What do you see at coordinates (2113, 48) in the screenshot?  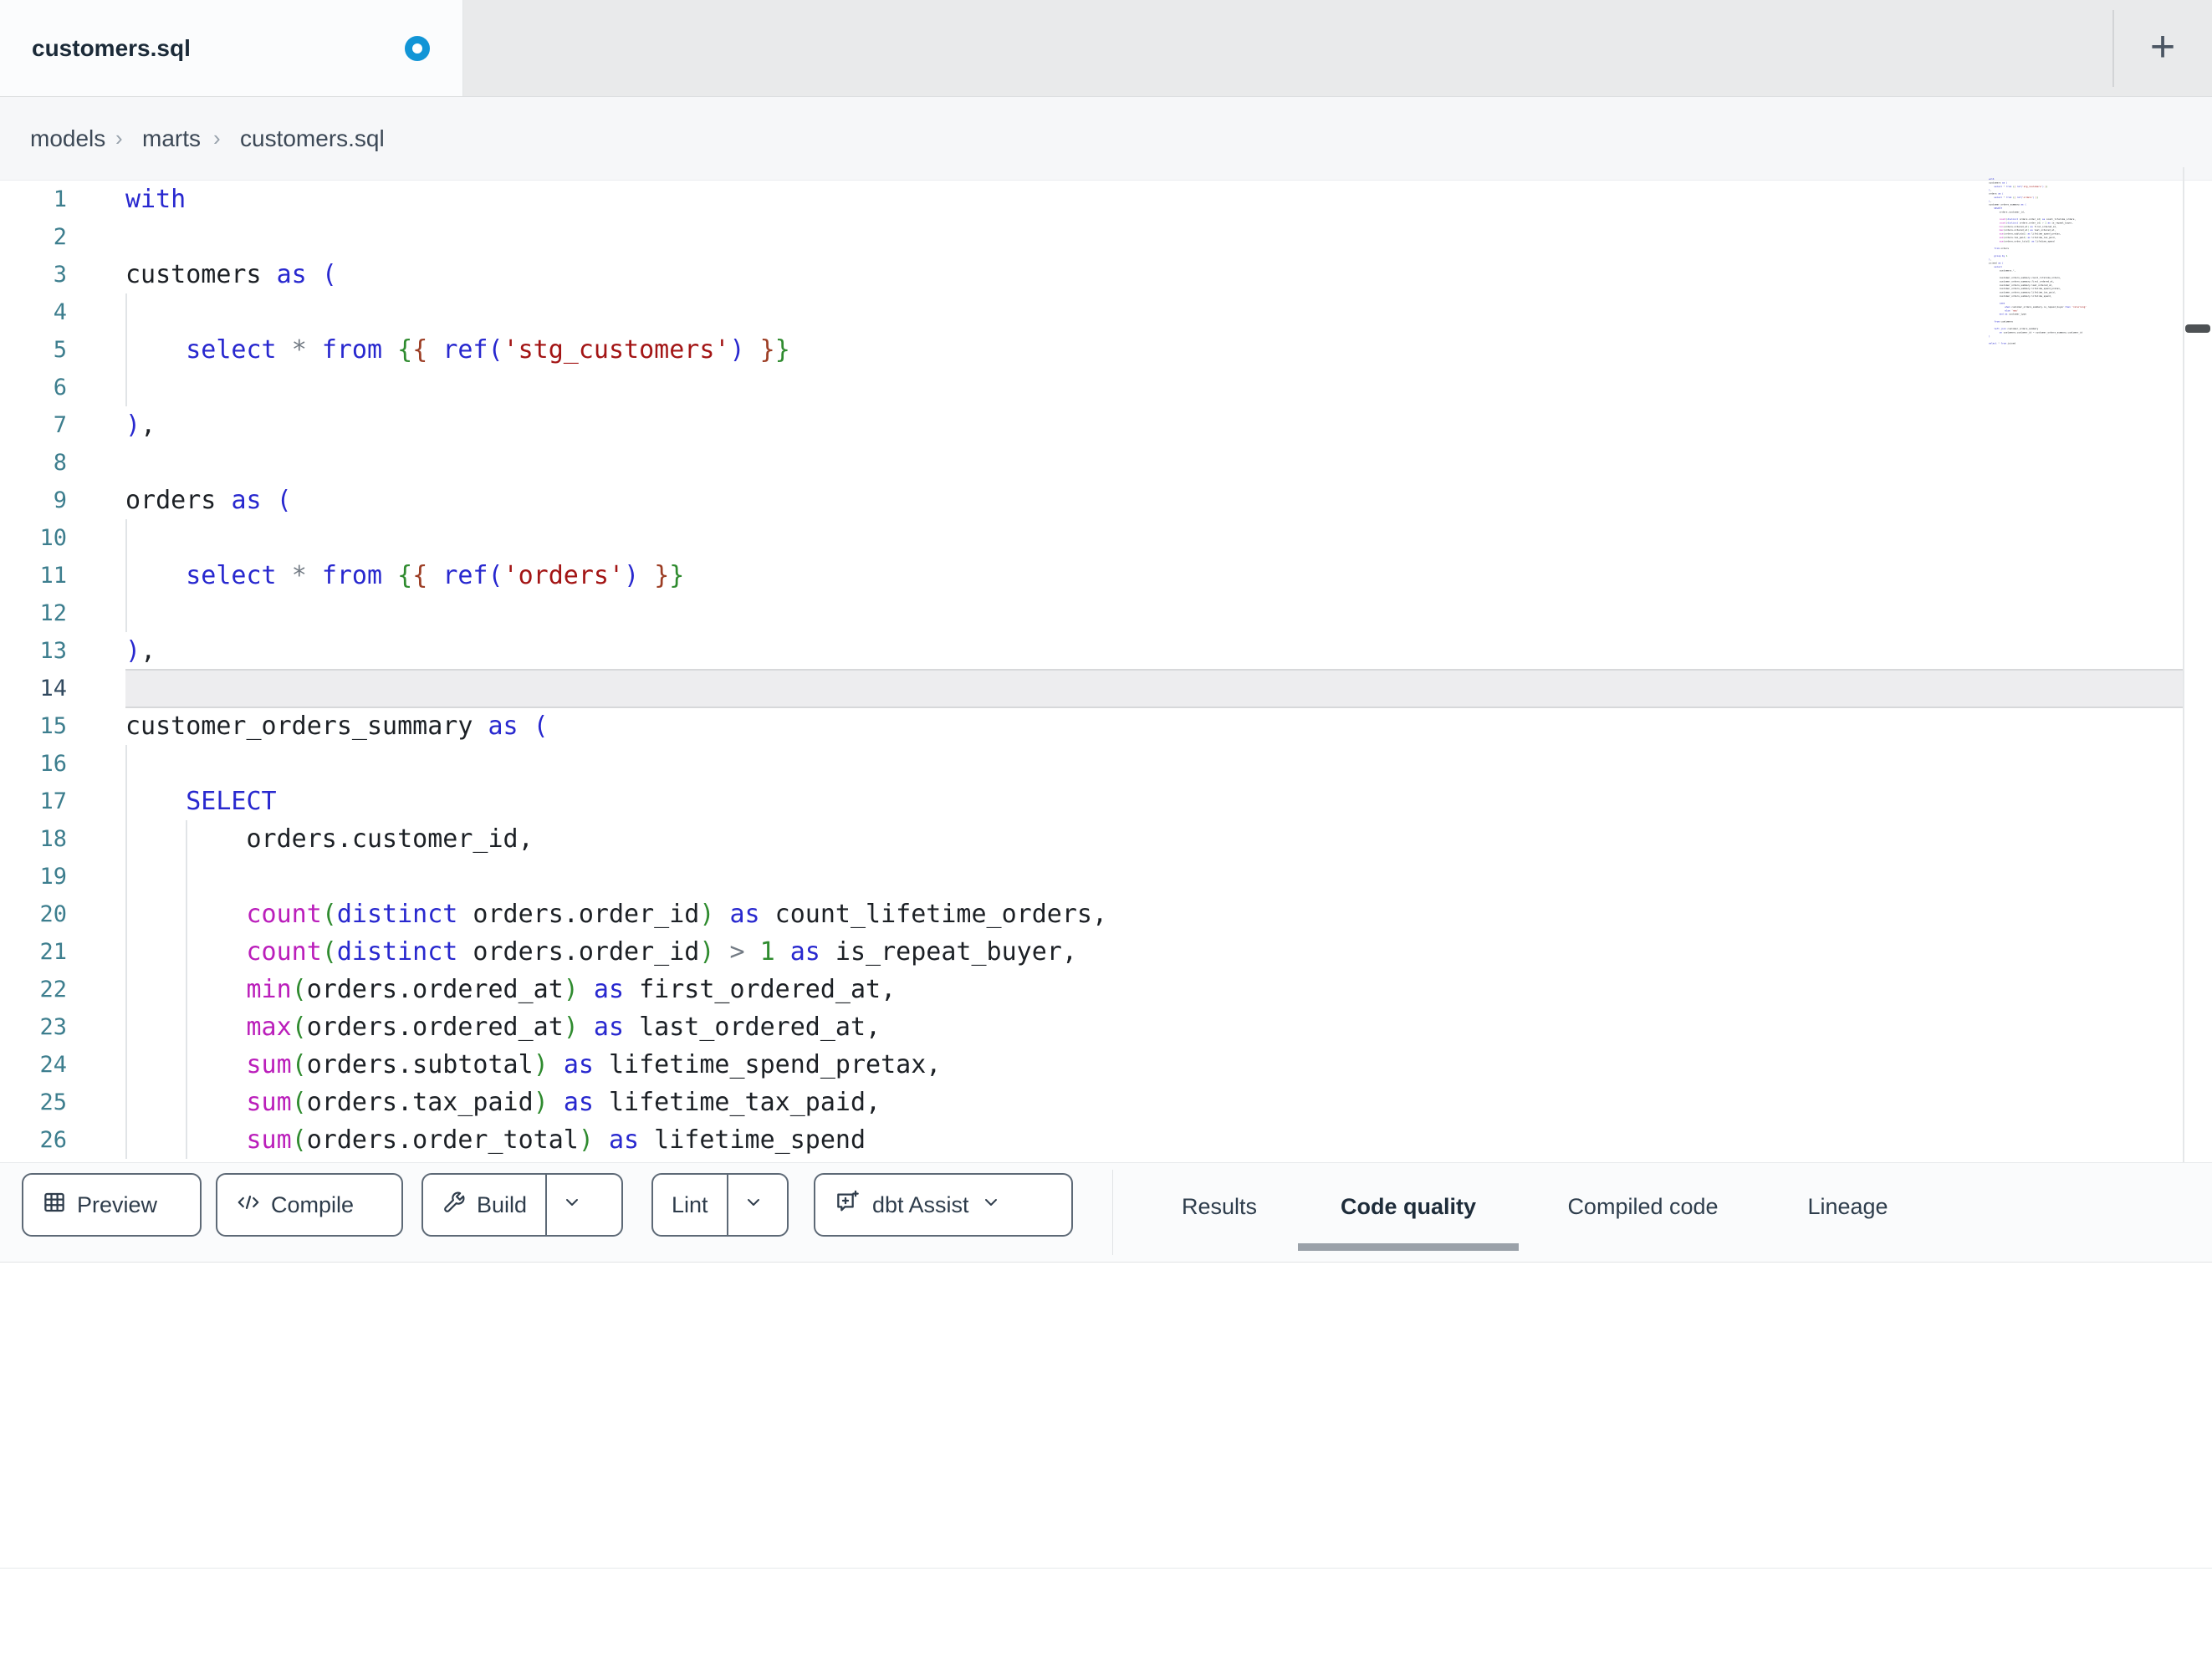 I see `tabbar-divider` at bounding box center [2113, 48].